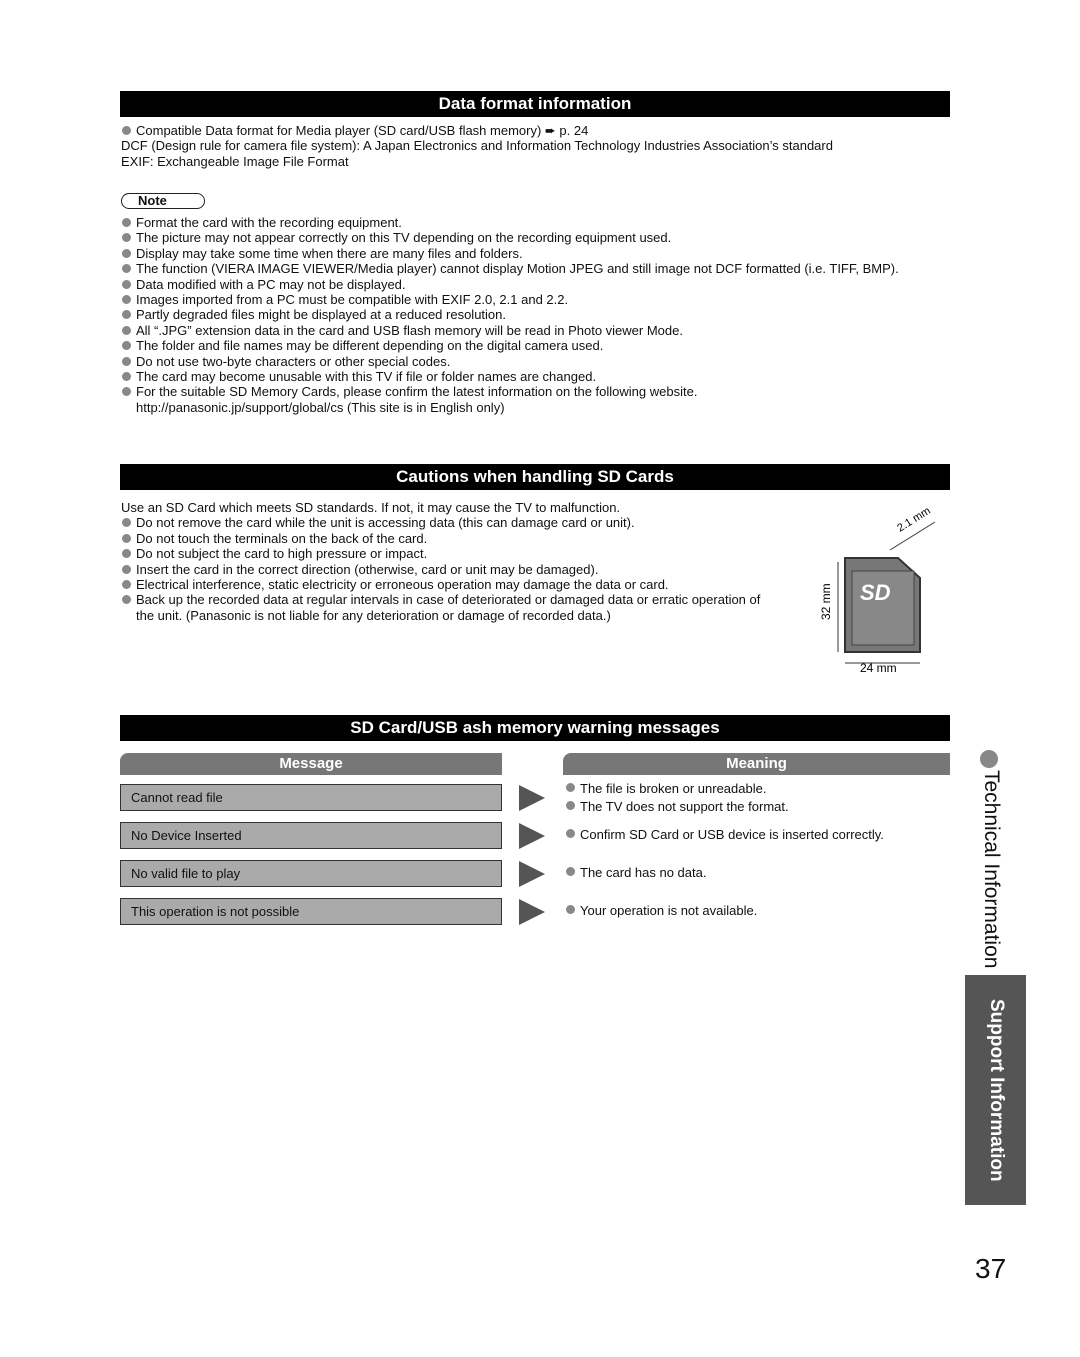  What do you see at coordinates (826, 601) in the screenshot?
I see `height-label: 32 mm` at bounding box center [826, 601].